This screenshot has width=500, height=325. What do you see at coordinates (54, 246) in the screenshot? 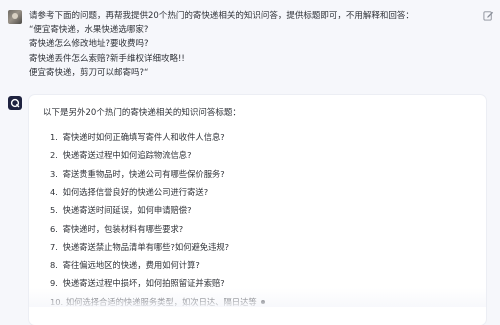
I see `list-item-number: 7.` at bounding box center [54, 246].